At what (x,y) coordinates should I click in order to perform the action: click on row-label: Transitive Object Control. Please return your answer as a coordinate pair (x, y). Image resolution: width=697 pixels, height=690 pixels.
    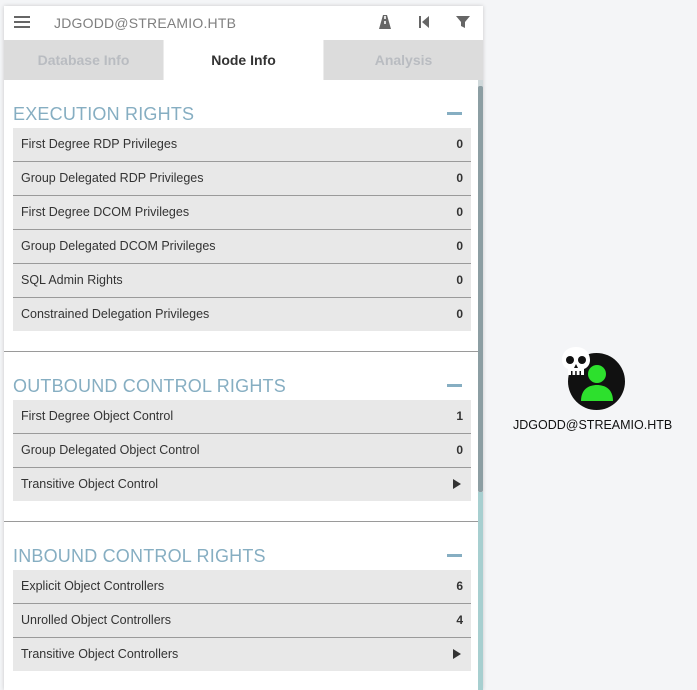
    Looking at the image, I should click on (90, 484).